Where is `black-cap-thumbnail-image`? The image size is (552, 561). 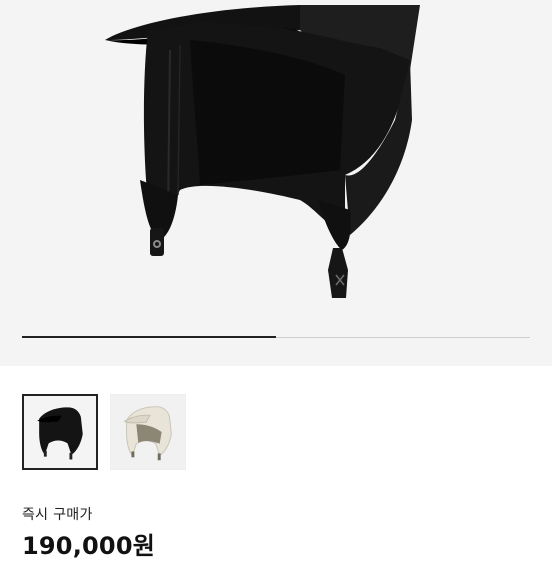 black-cap-thumbnail-image is located at coordinates (60, 433).